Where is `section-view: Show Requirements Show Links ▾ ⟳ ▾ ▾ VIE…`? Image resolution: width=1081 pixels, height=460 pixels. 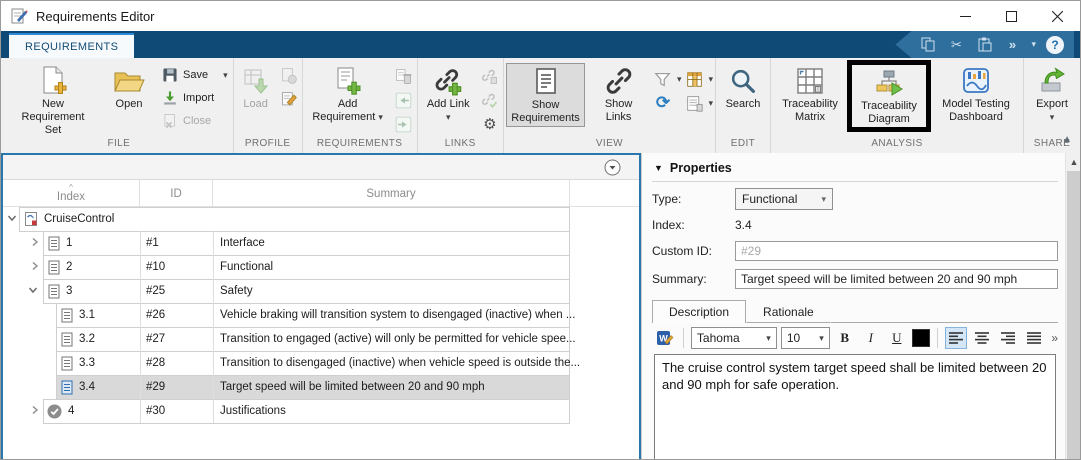
section-view: Show Requirements Show Links ▾ ⟳ ▾ ▾ VIE… is located at coordinates (610, 105).